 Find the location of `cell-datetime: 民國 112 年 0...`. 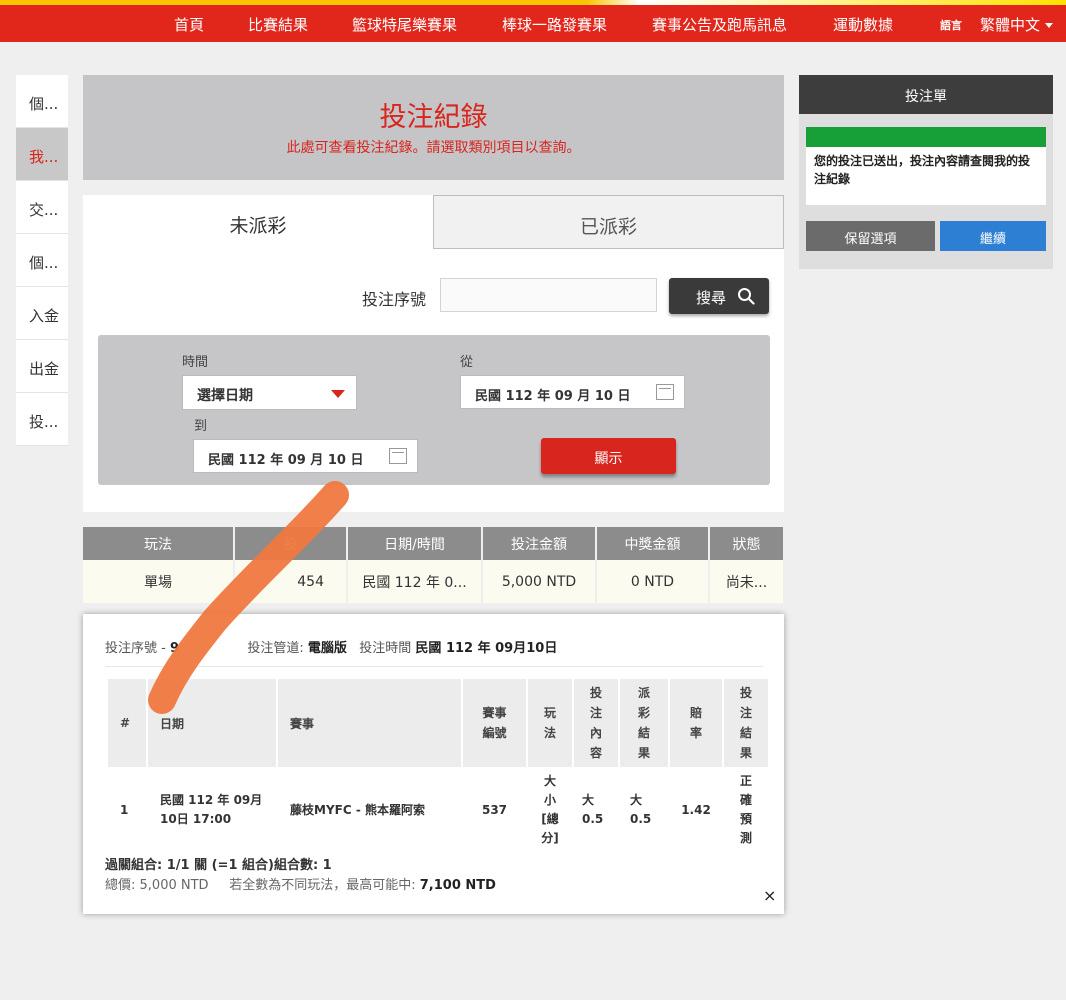

cell-datetime: 民國 112 年 0... is located at coordinates (415, 581).